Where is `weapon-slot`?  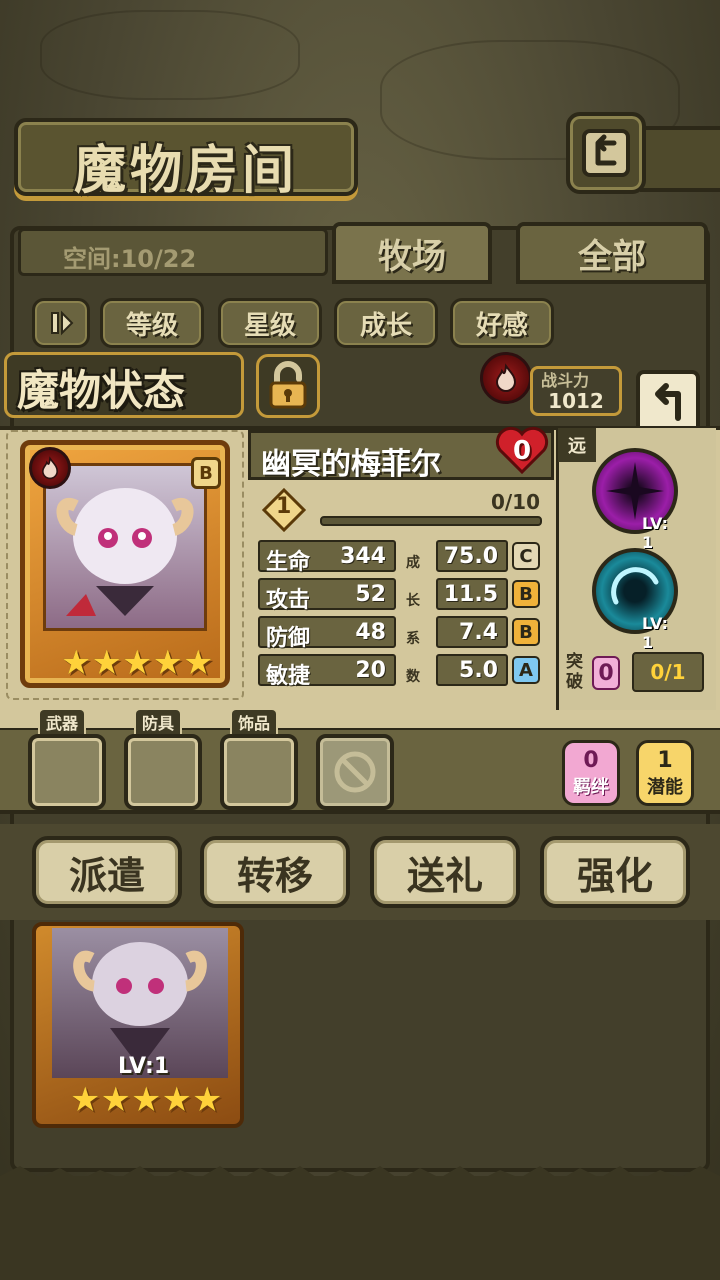 weapon-slot is located at coordinates (67, 772).